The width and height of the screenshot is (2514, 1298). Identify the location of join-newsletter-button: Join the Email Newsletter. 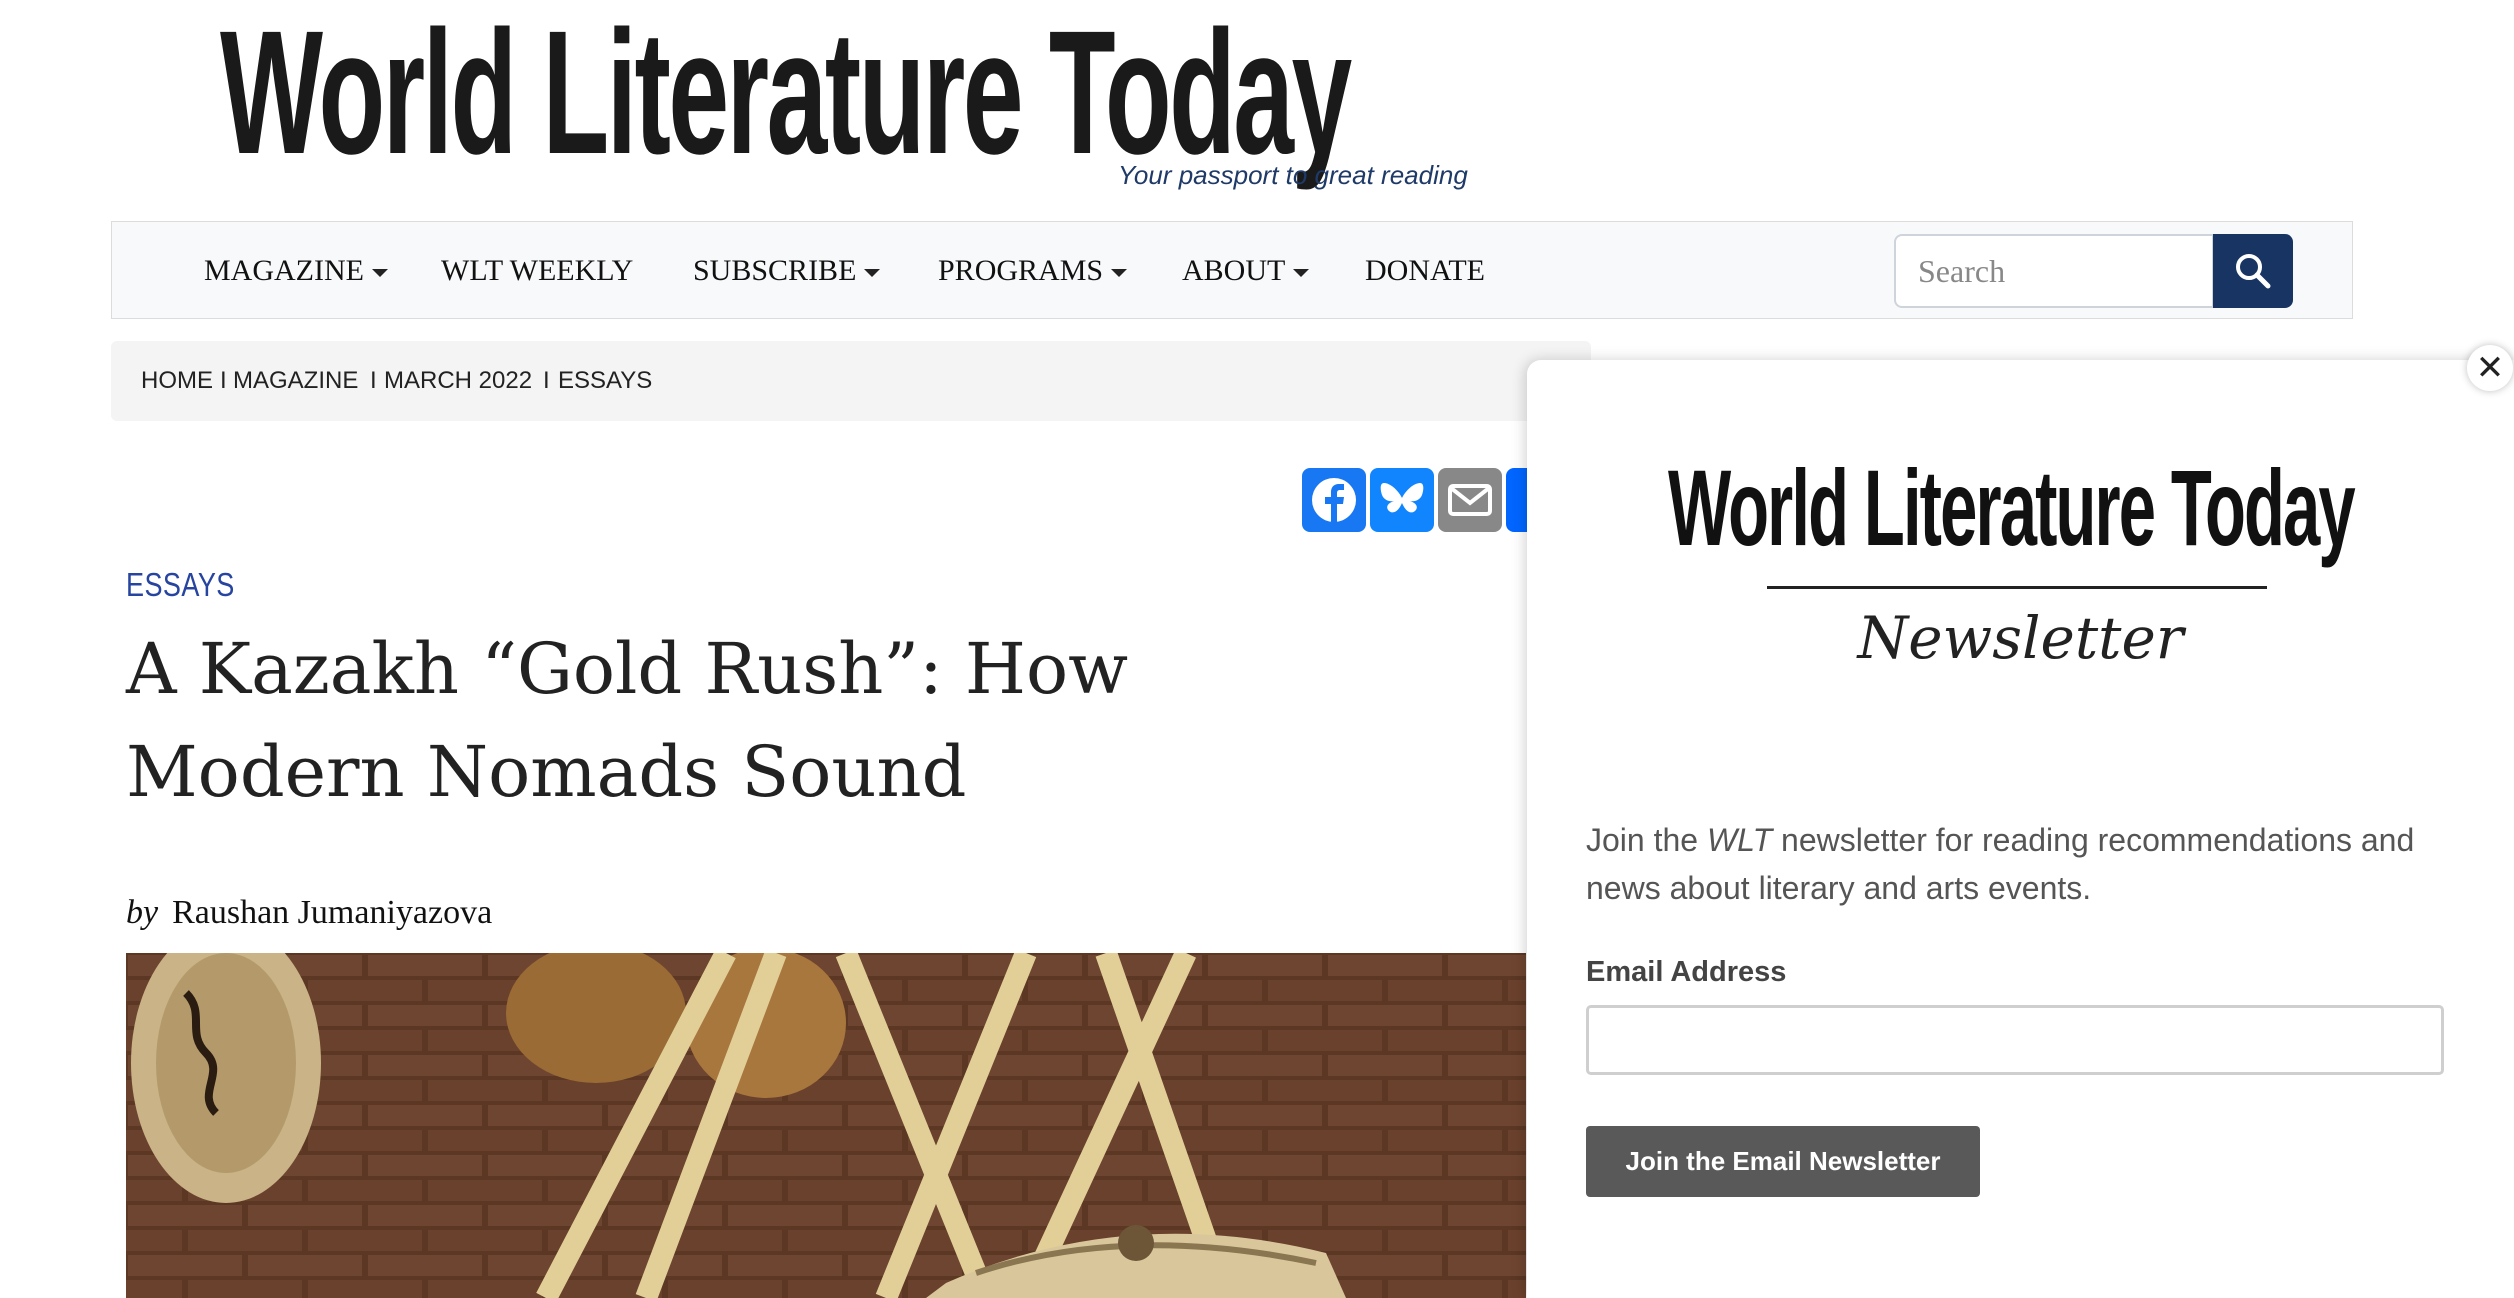
(1783, 1161).